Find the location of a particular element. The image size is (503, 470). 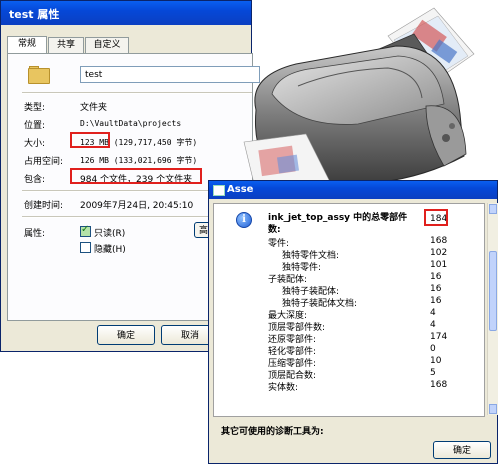

attributes-label: 属性: is located at coordinates (35, 234).